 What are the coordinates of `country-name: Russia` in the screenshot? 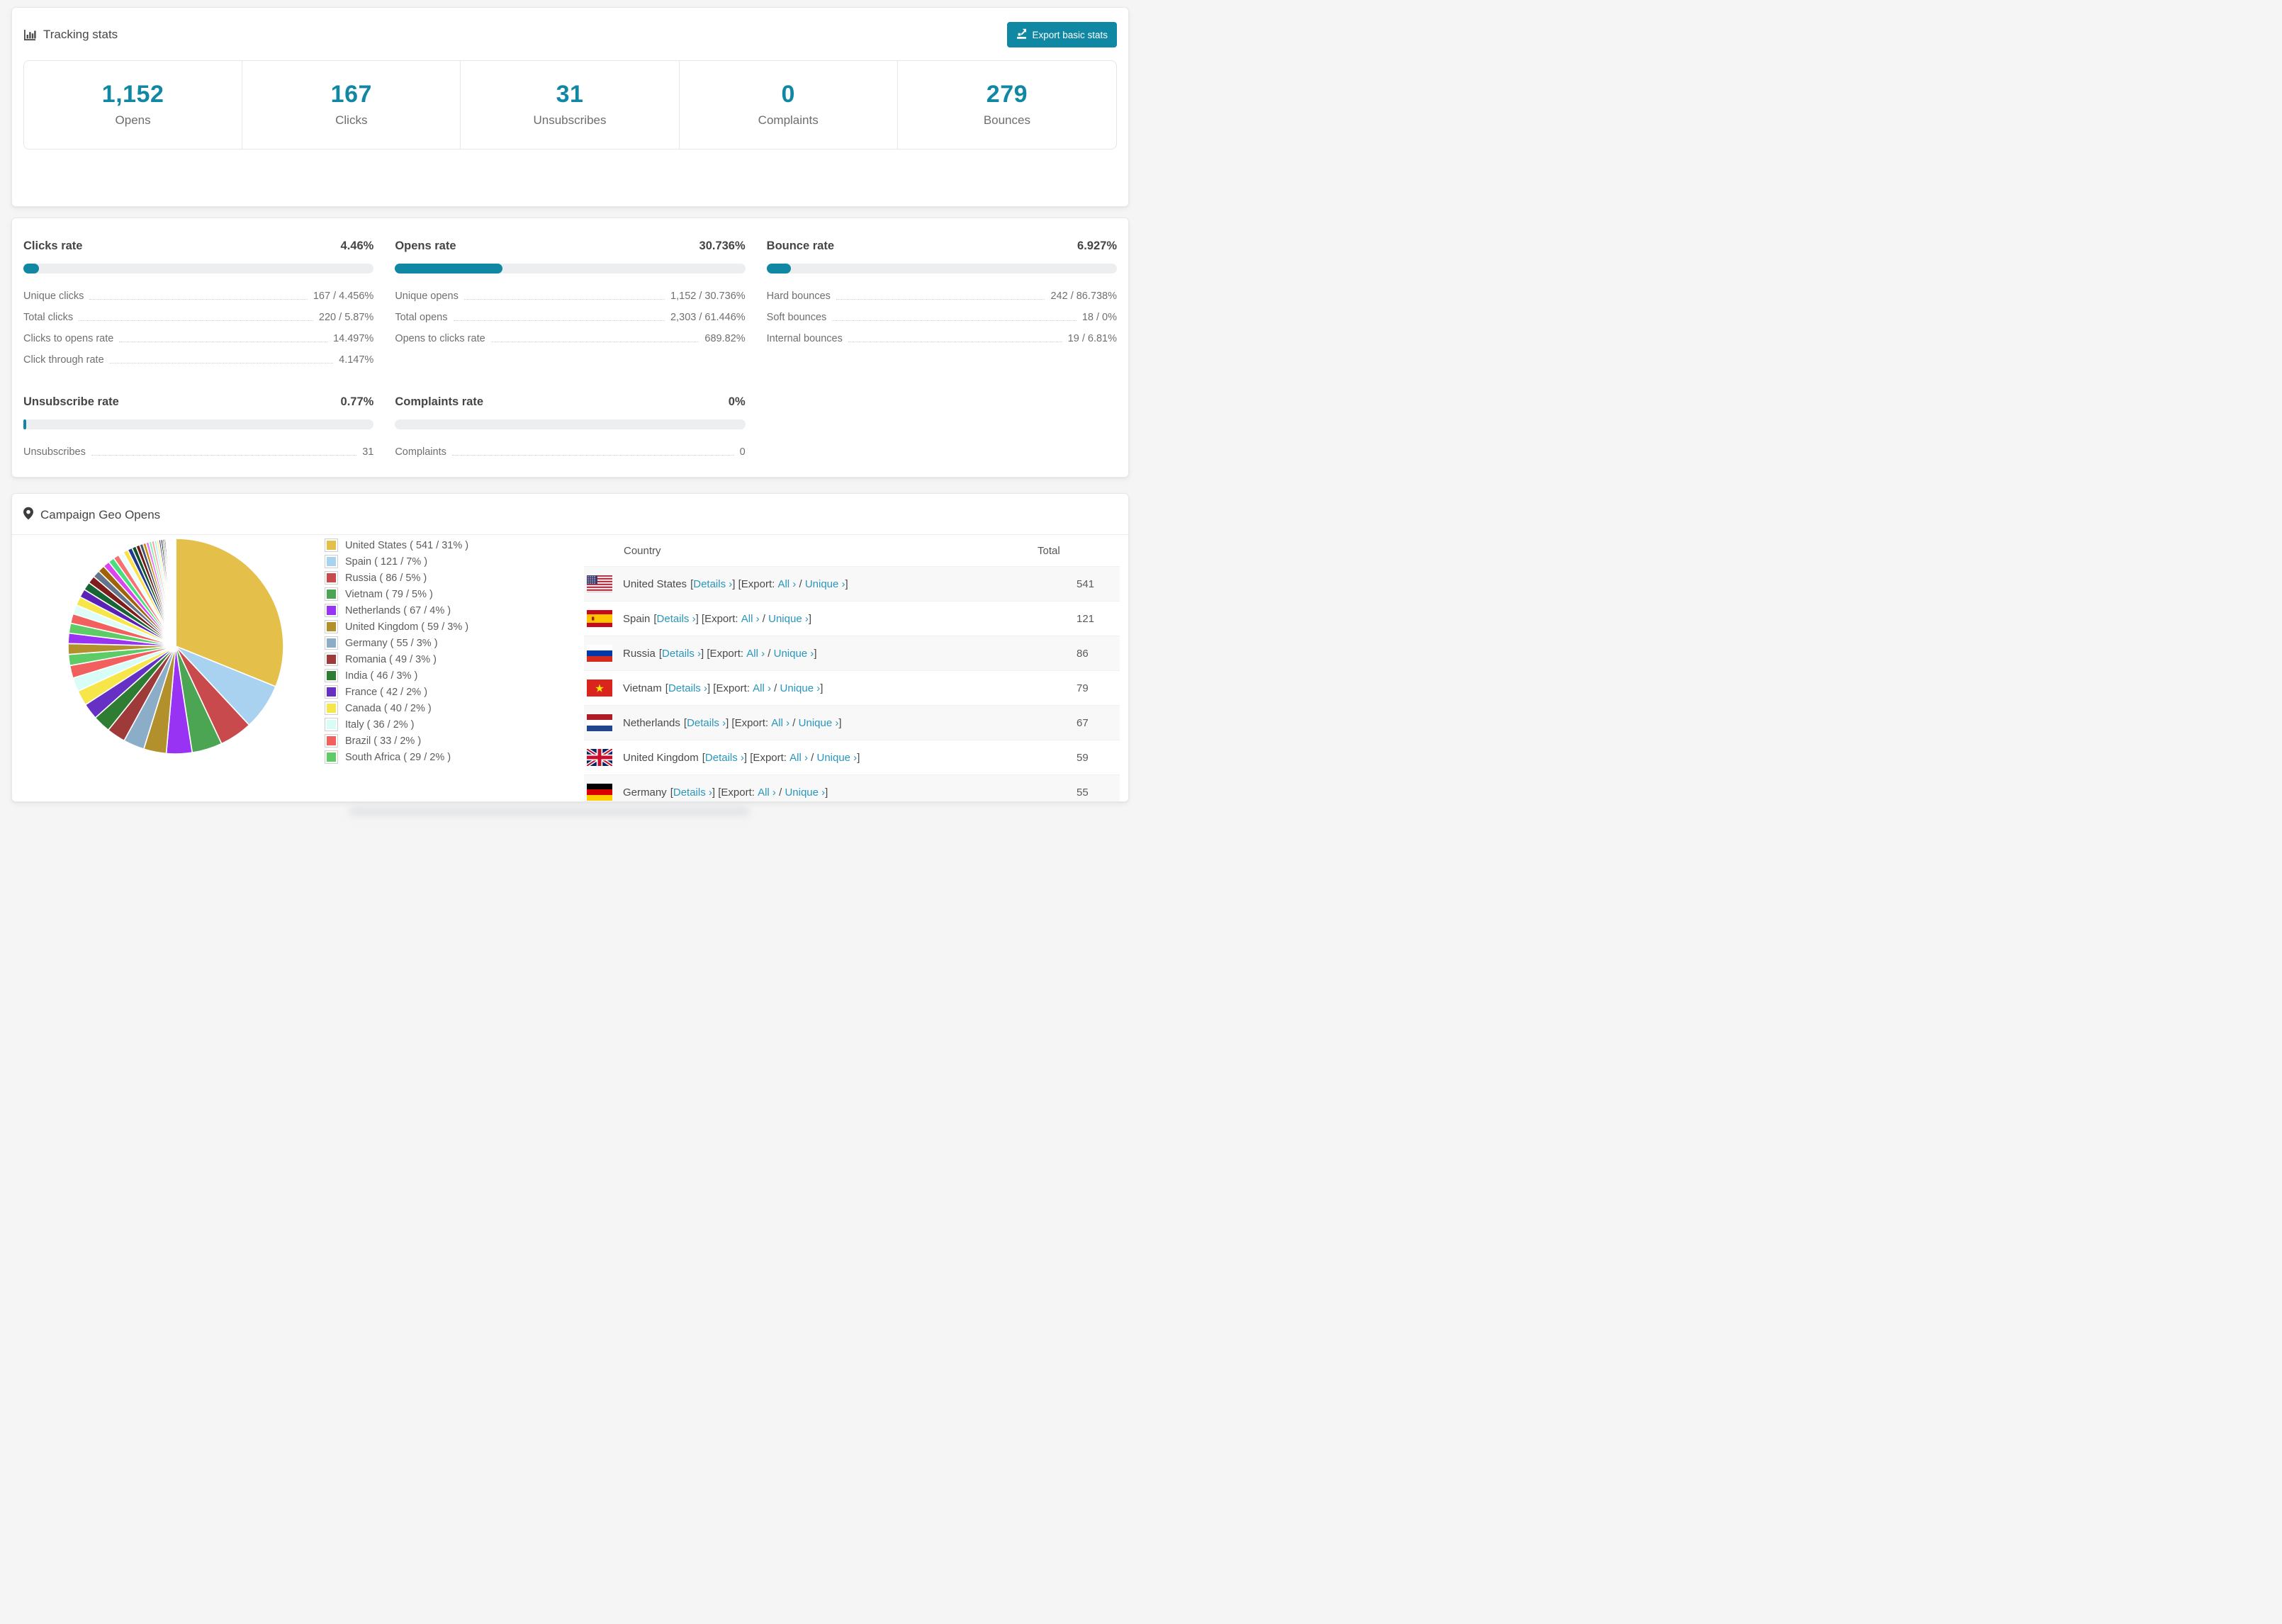 It's located at (639, 654).